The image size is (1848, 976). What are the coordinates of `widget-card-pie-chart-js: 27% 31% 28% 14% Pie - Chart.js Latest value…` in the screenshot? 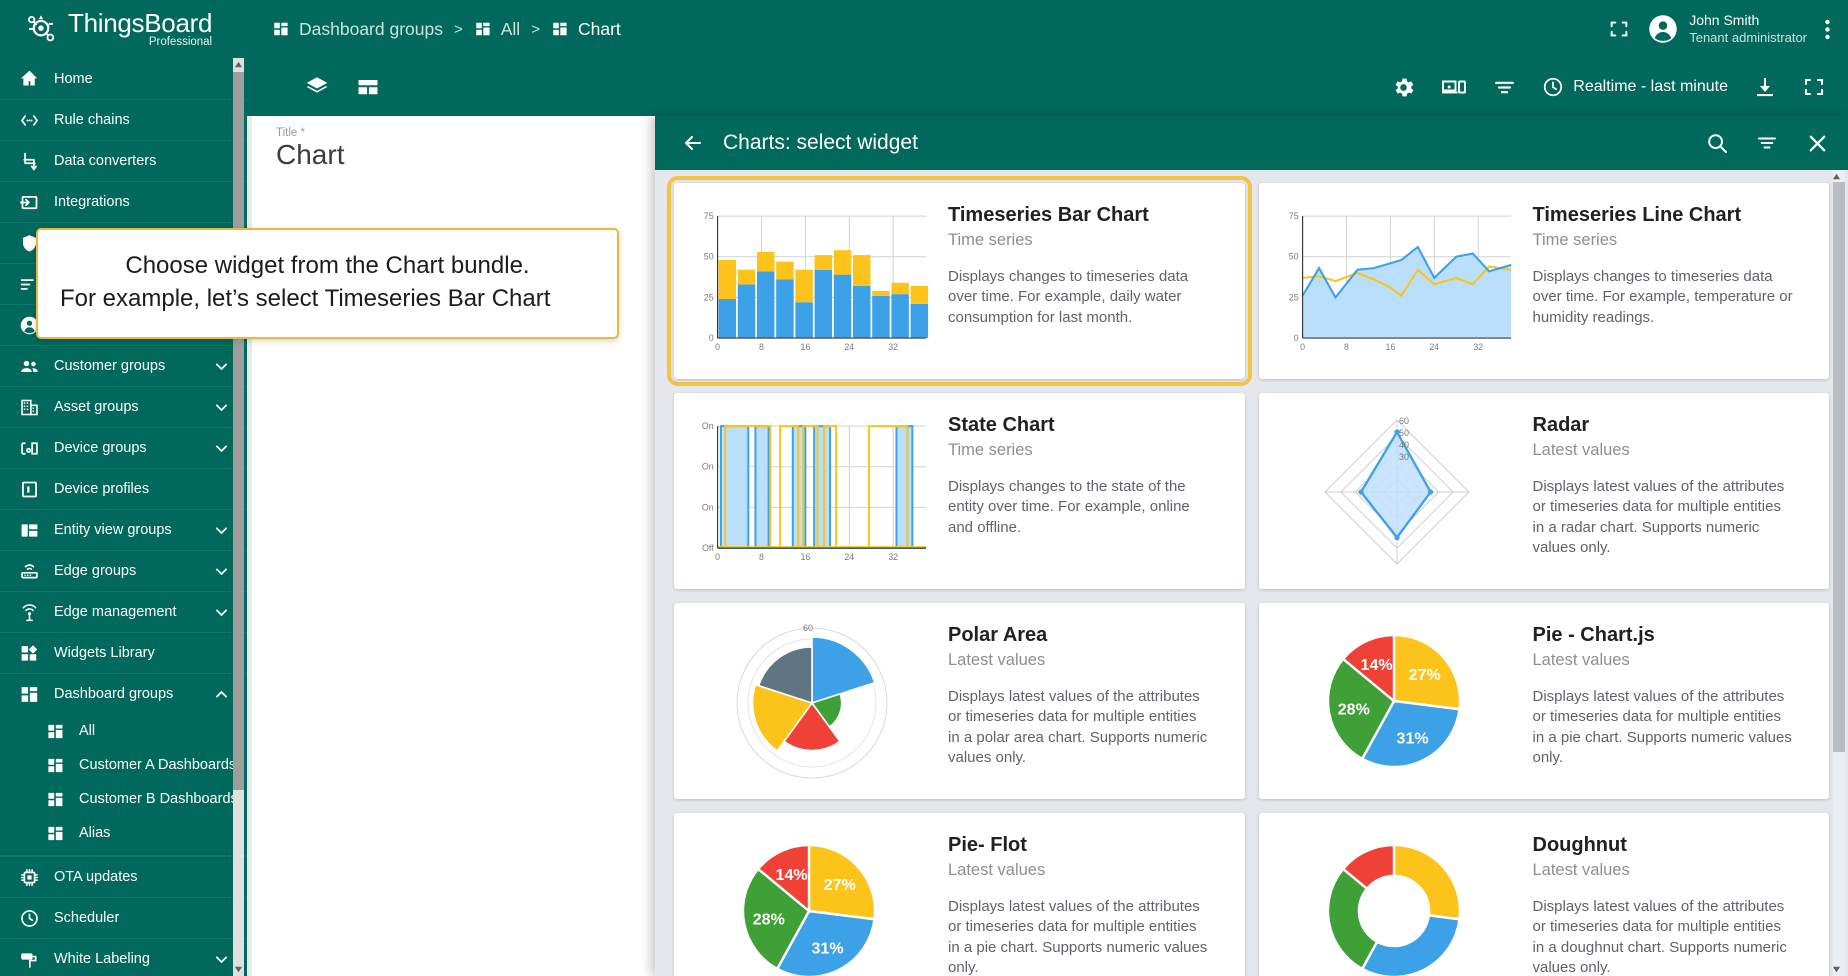 It's located at (1543, 701).